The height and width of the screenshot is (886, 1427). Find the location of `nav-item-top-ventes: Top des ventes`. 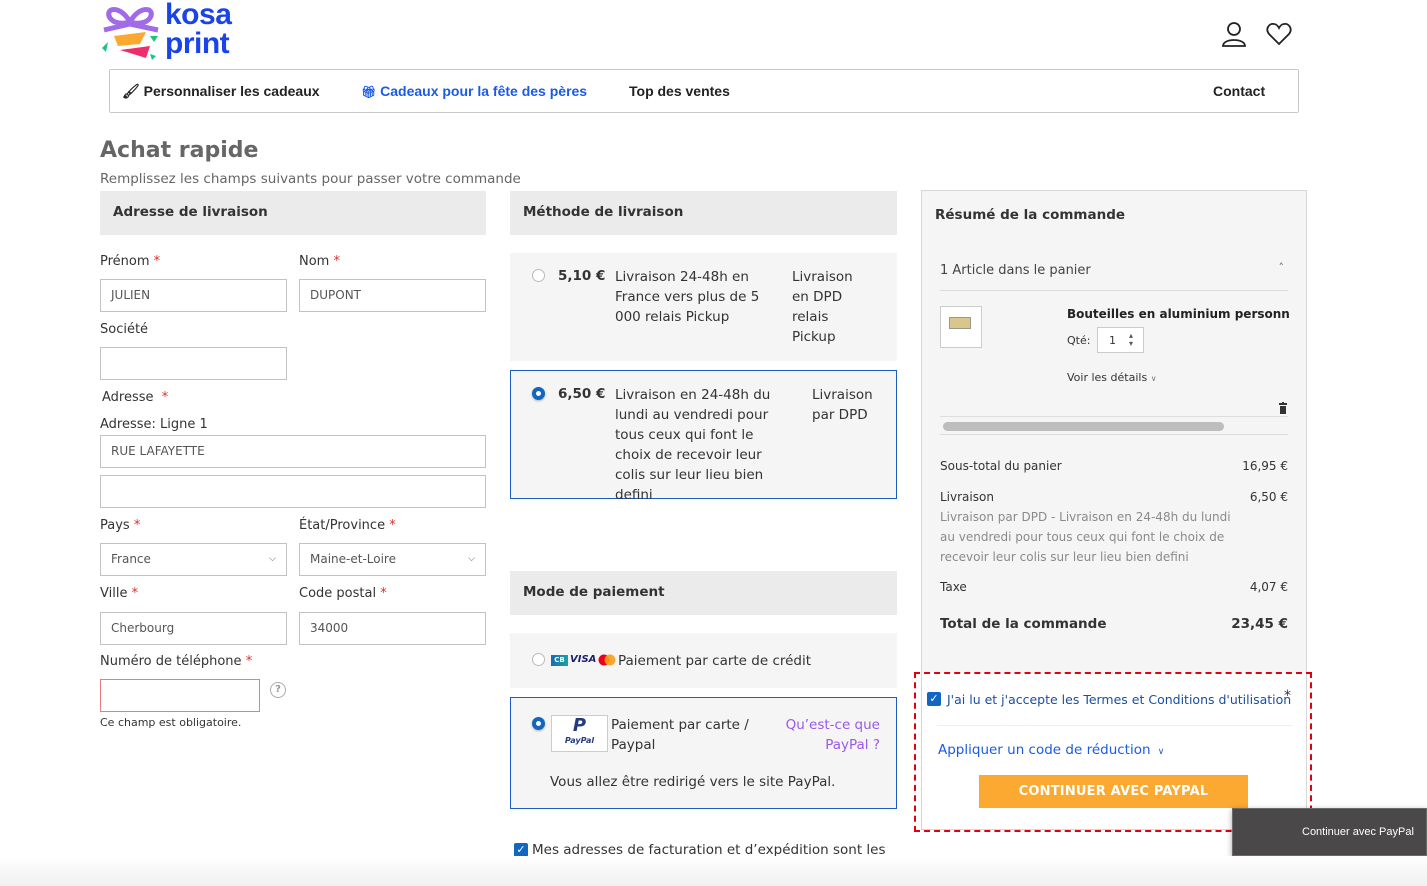

nav-item-top-ventes: Top des ventes is located at coordinates (679, 91).